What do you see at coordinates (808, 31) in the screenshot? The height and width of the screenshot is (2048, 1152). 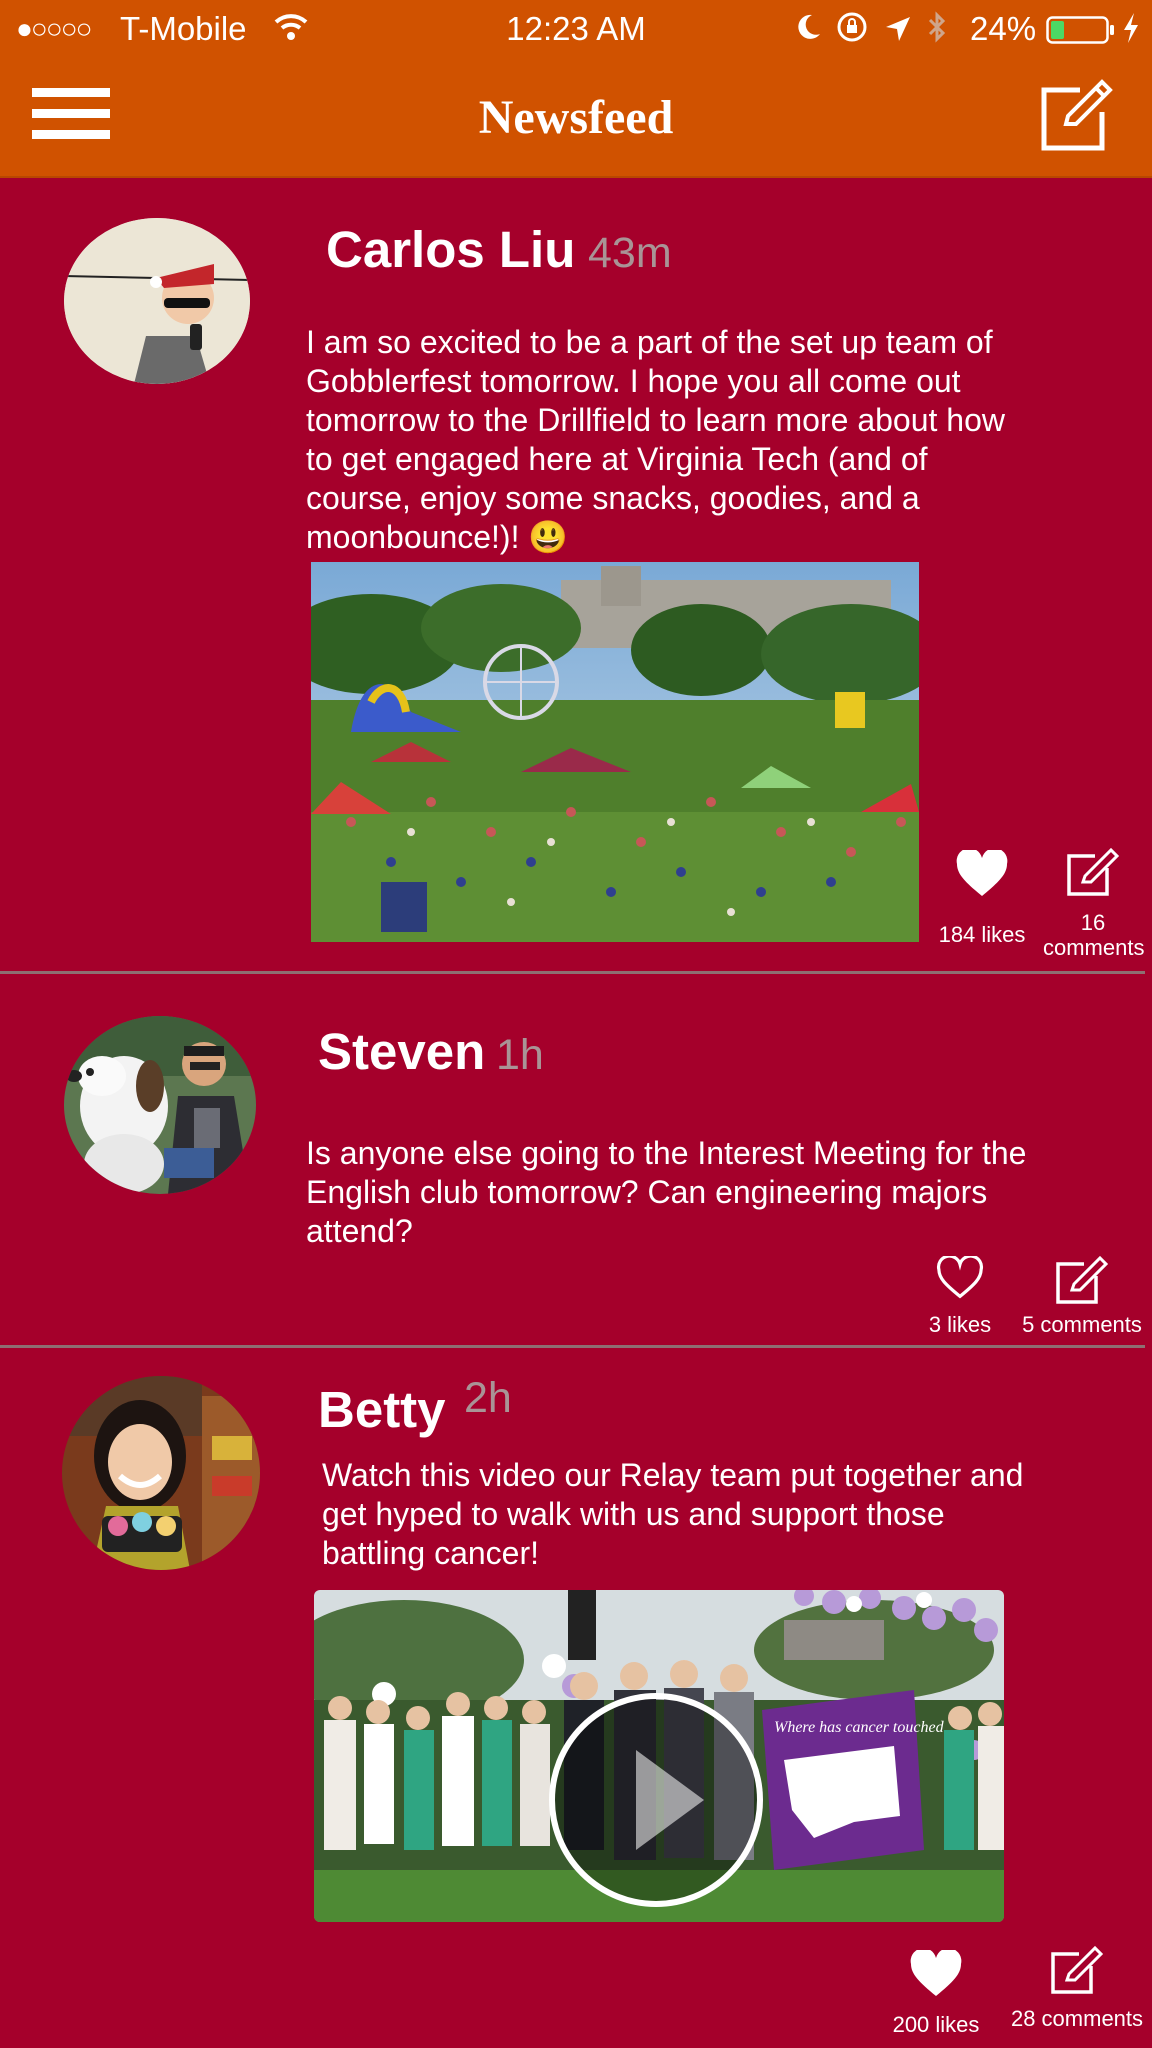 I see `moon-icon` at bounding box center [808, 31].